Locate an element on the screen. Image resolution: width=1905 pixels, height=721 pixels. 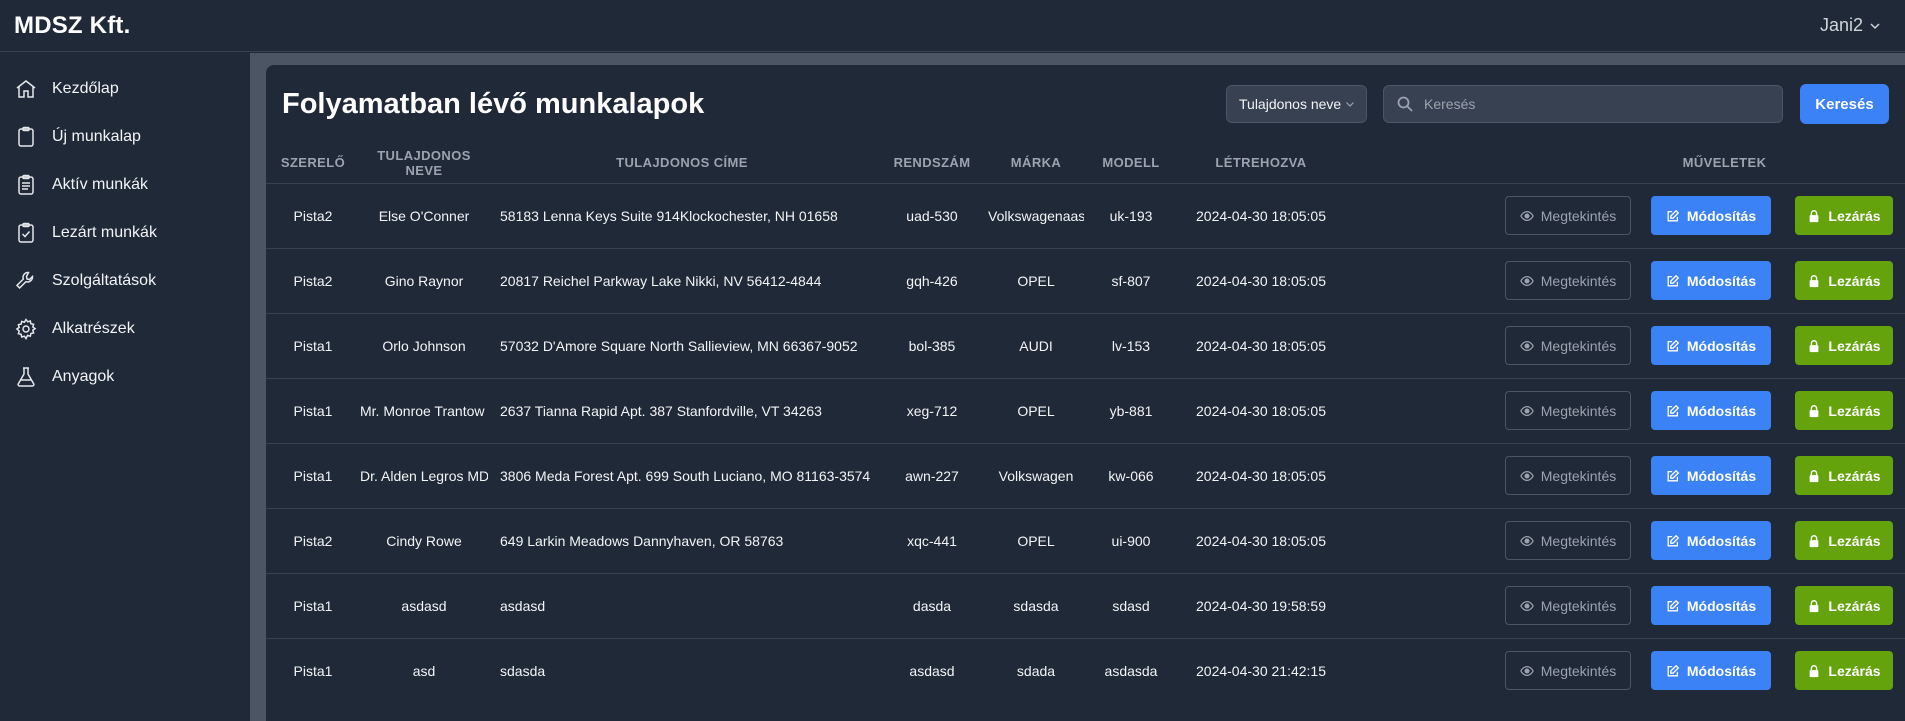
cell-plate: xeg-712 is located at coordinates (932, 410).